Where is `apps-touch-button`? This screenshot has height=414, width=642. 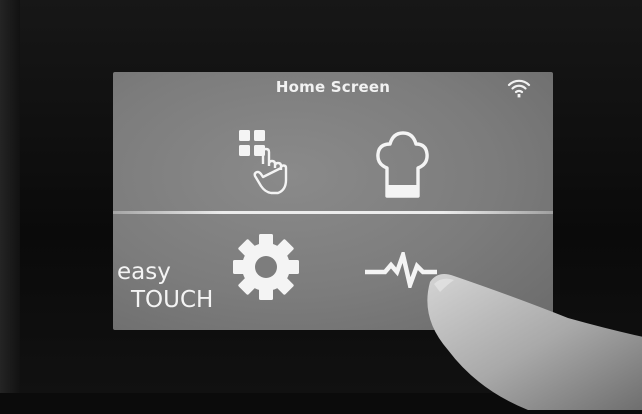
apps-touch-button is located at coordinates (267, 165).